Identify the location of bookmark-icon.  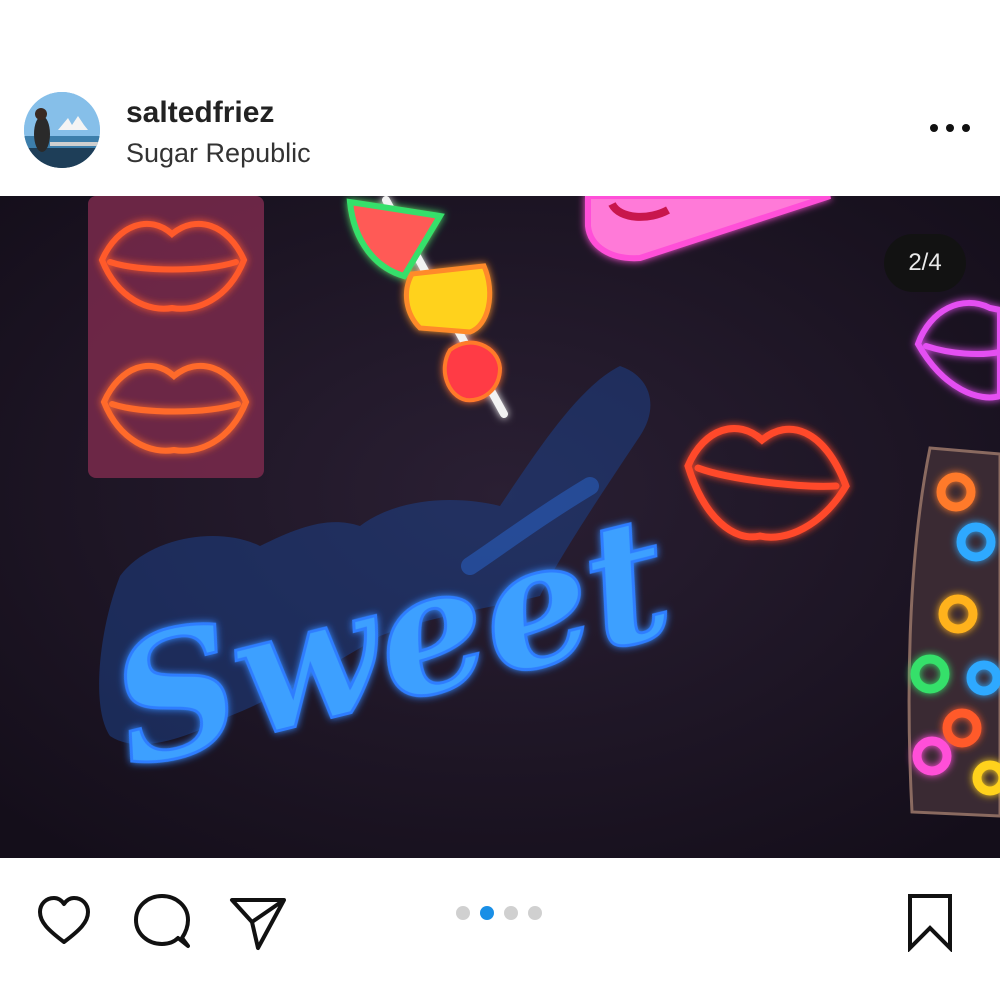
(930, 922).